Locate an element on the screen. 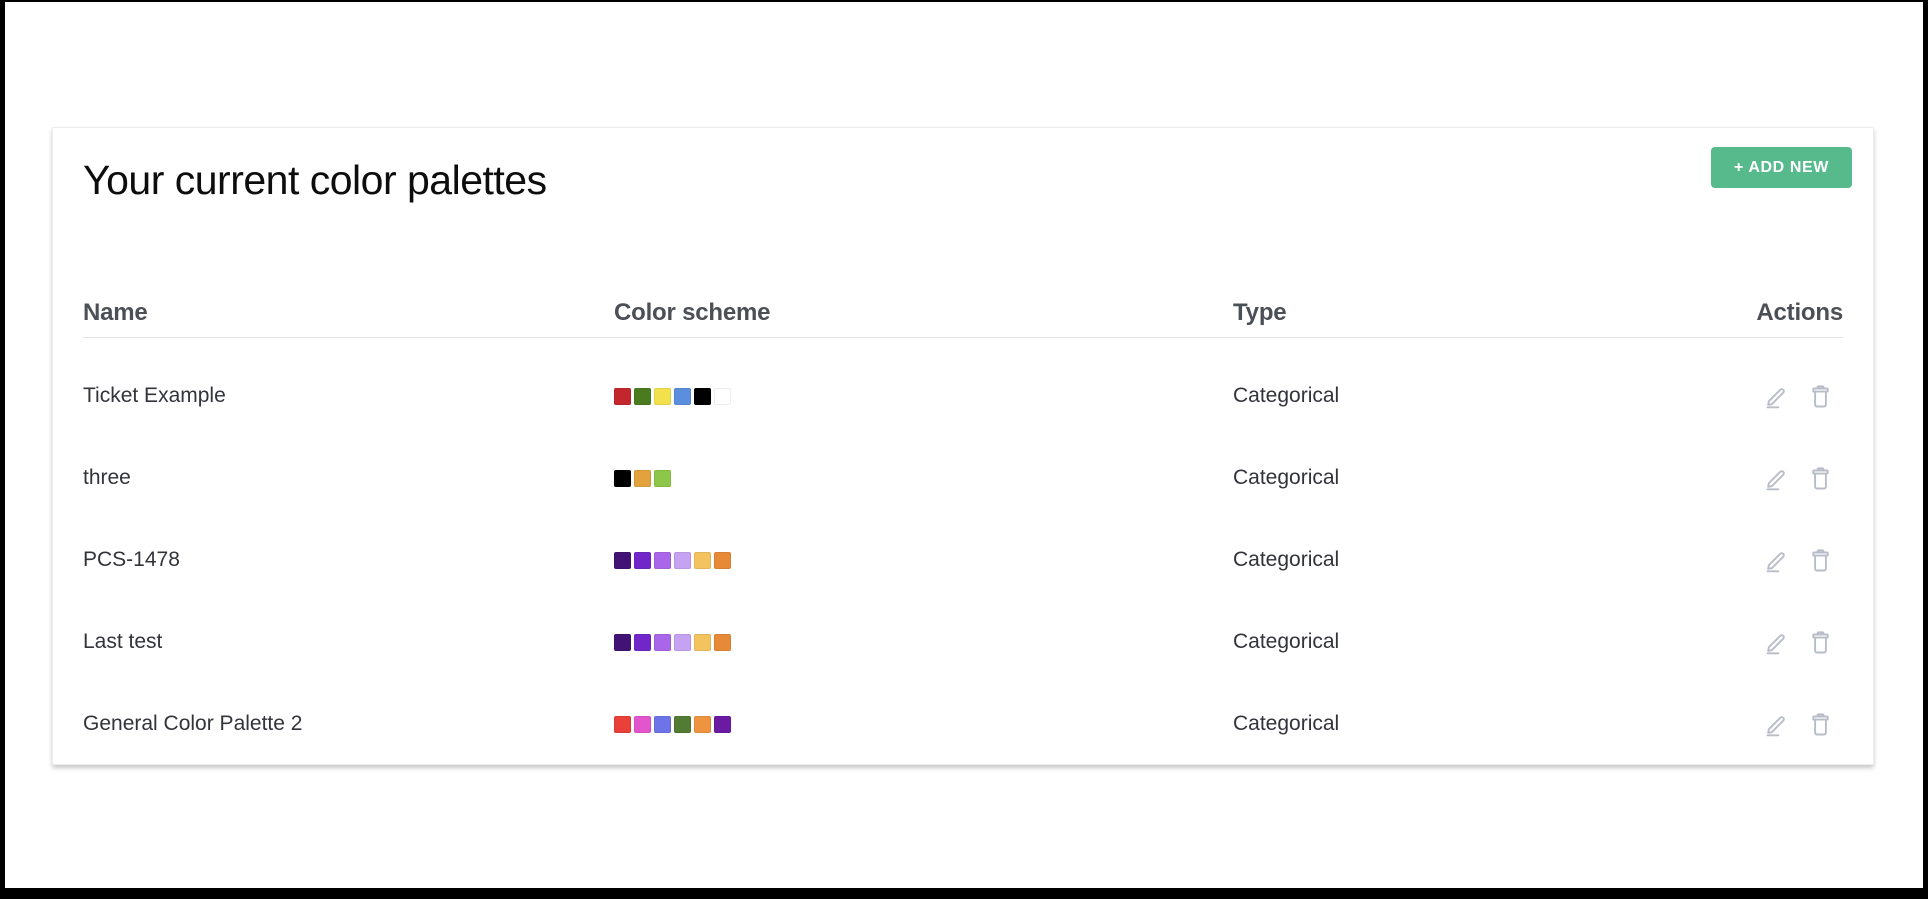 The width and height of the screenshot is (1928, 899). table-row: PCS-1478 Categorical is located at coordinates (963, 560).